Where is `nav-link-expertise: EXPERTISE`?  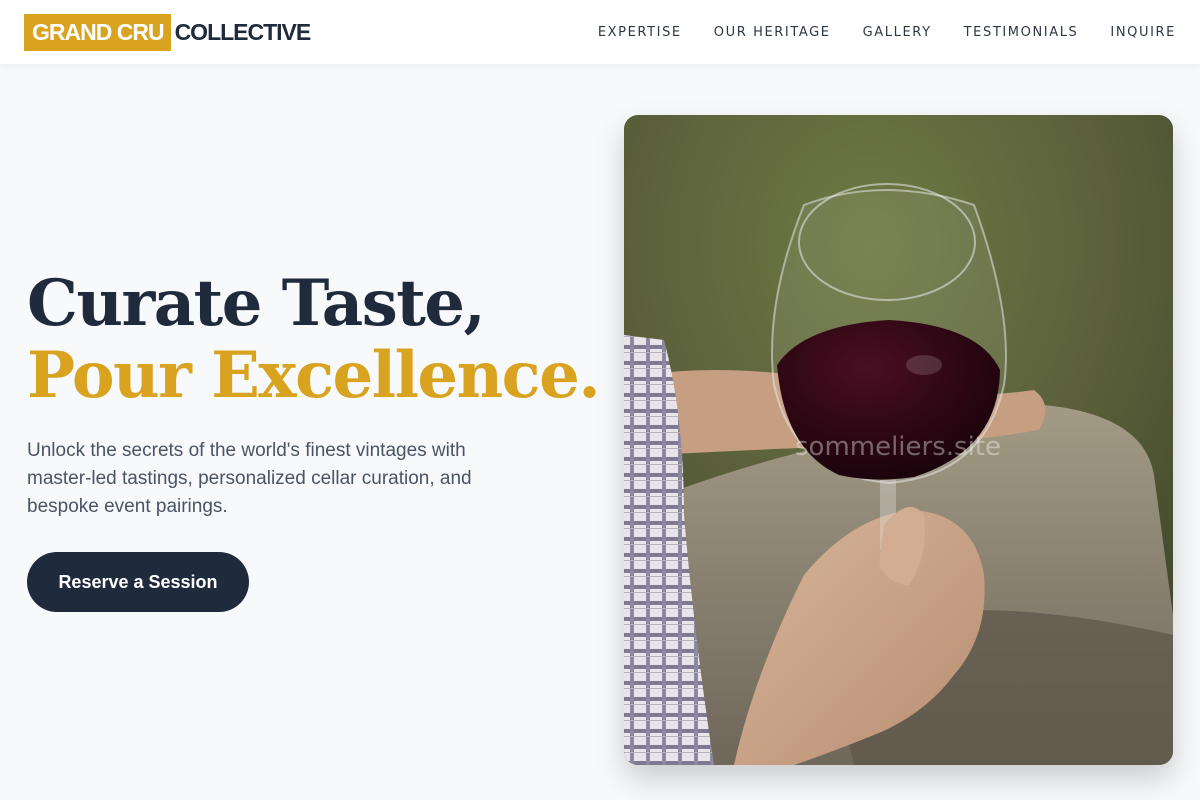 nav-link-expertise: EXPERTISE is located at coordinates (640, 32).